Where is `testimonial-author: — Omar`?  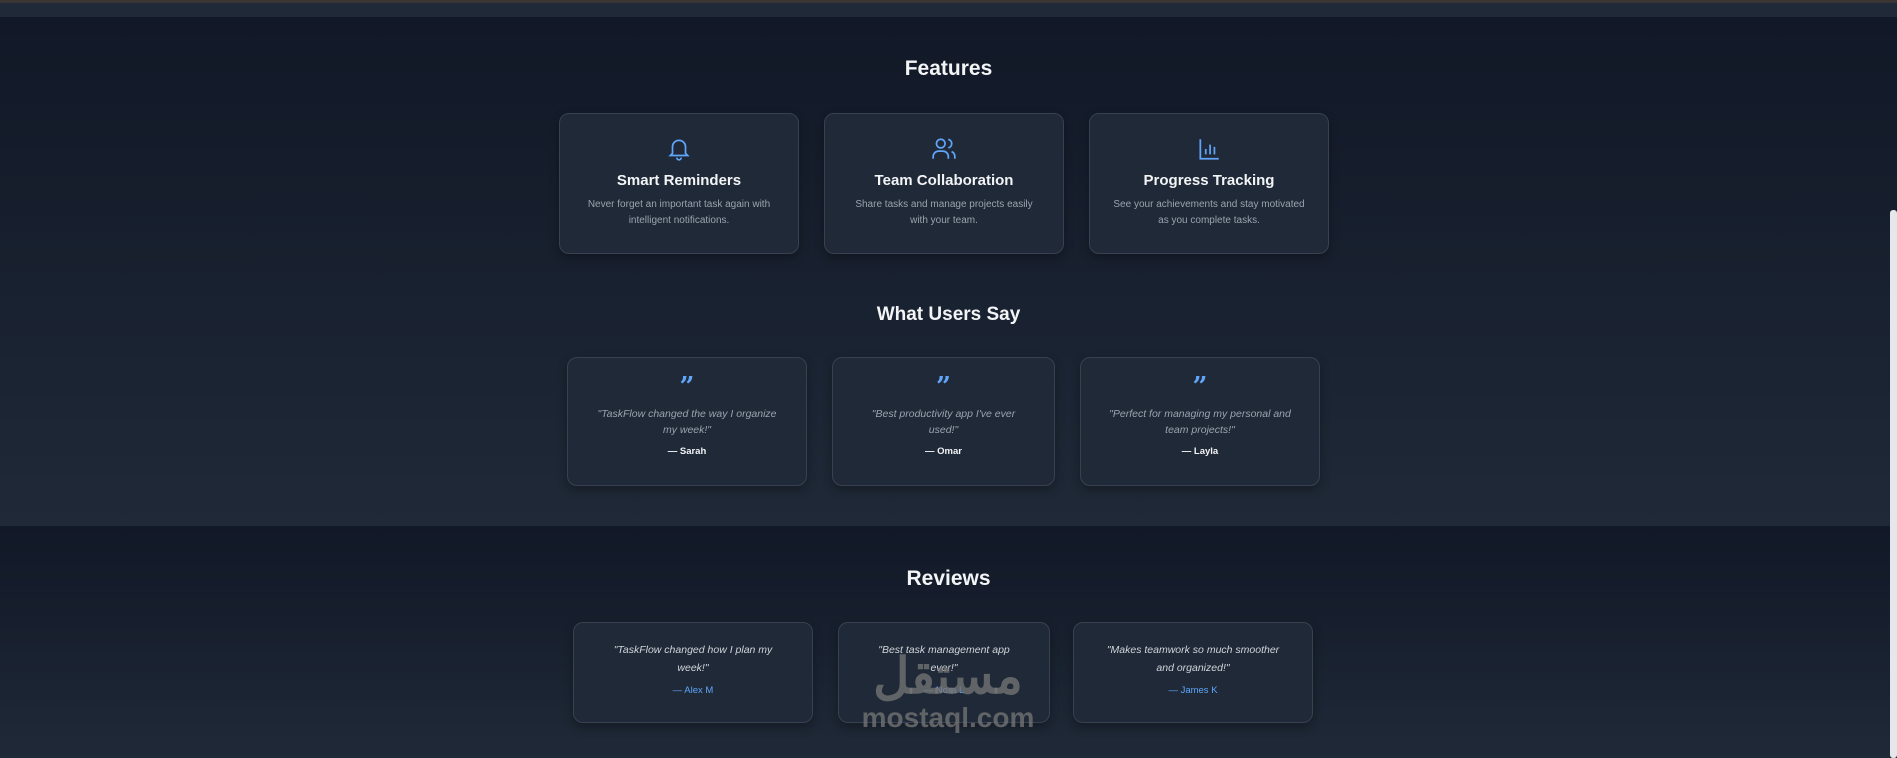 testimonial-author: — Omar is located at coordinates (943, 451).